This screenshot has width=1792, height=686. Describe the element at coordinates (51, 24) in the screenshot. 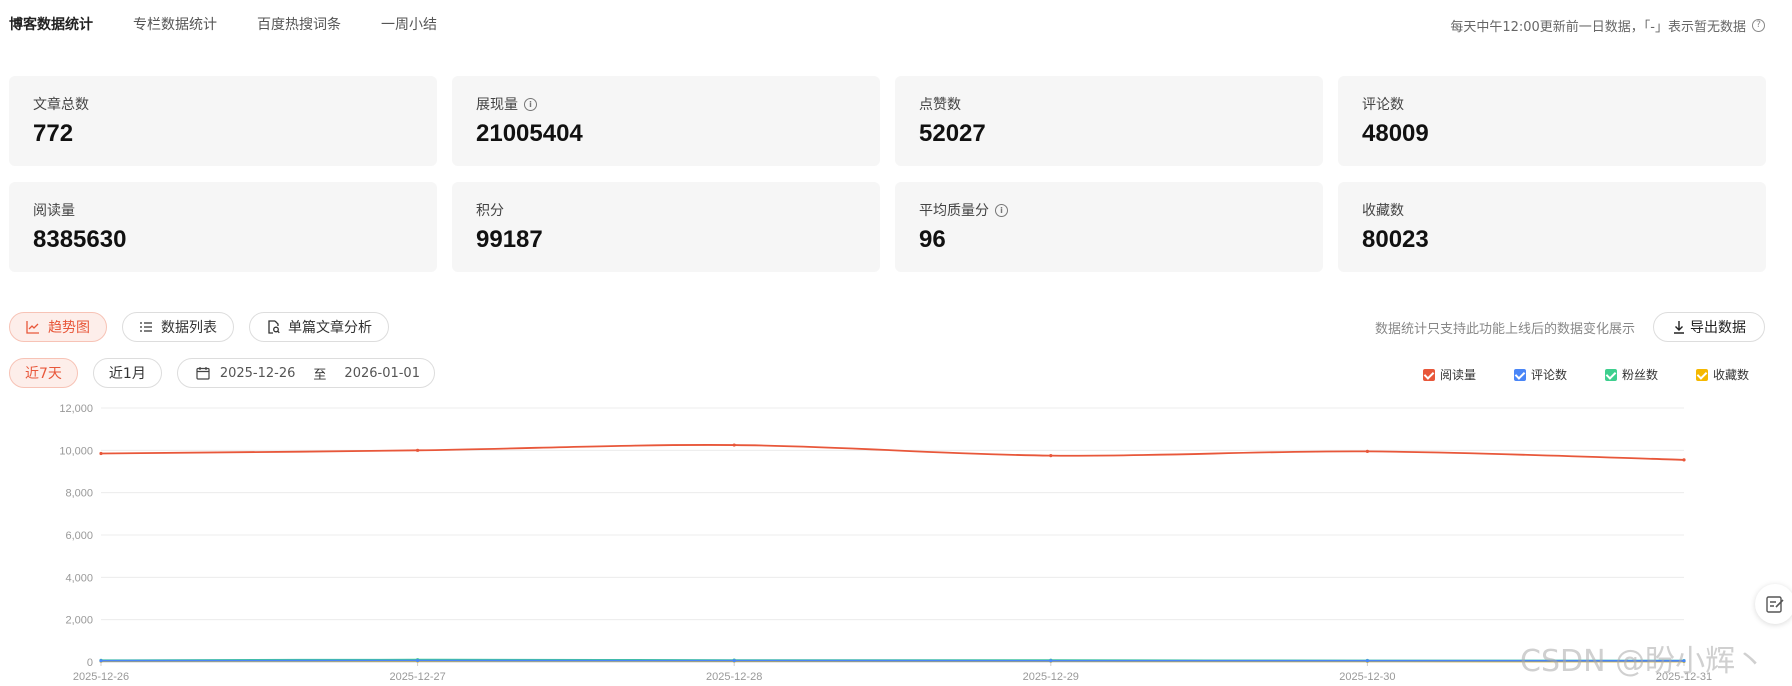

I see `tab-blog-stats: 博客数据统计` at that location.